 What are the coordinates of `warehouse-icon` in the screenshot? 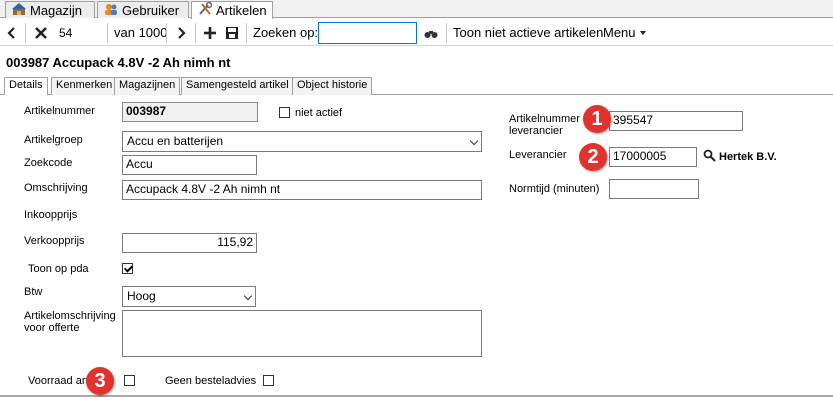 It's located at (19, 10).